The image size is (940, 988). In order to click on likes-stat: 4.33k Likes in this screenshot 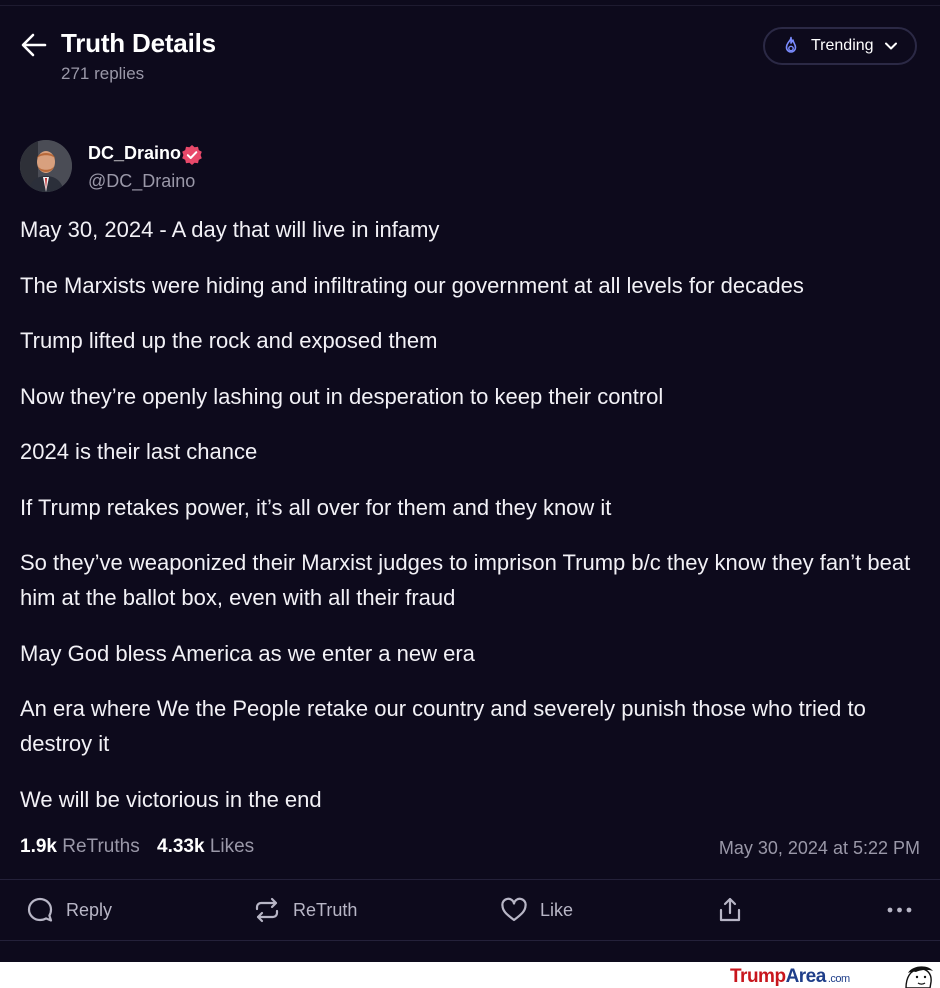, I will do `click(205, 847)`.